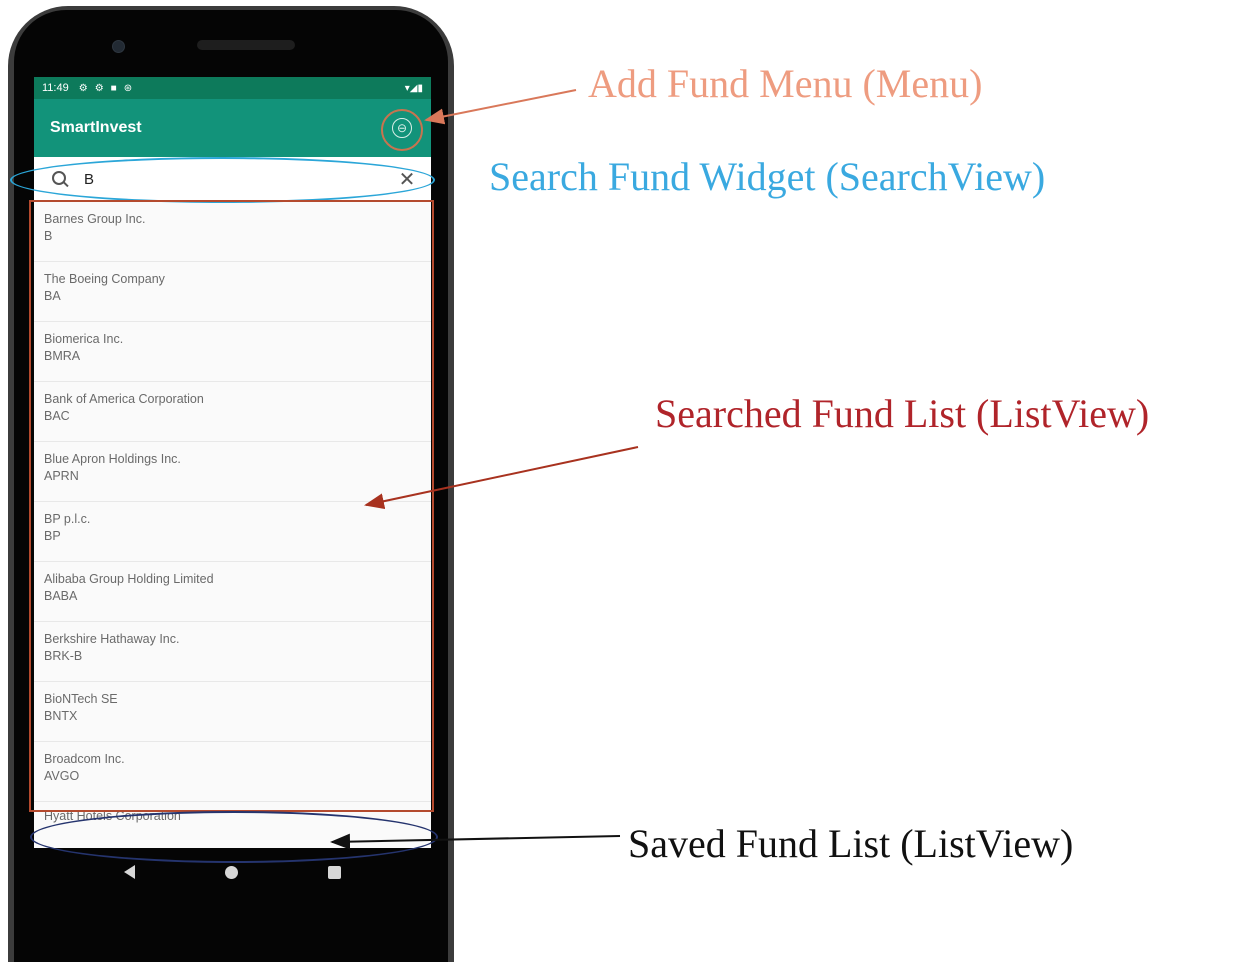 The image size is (1235, 962). I want to click on saved-arrow, so click(475, 841).